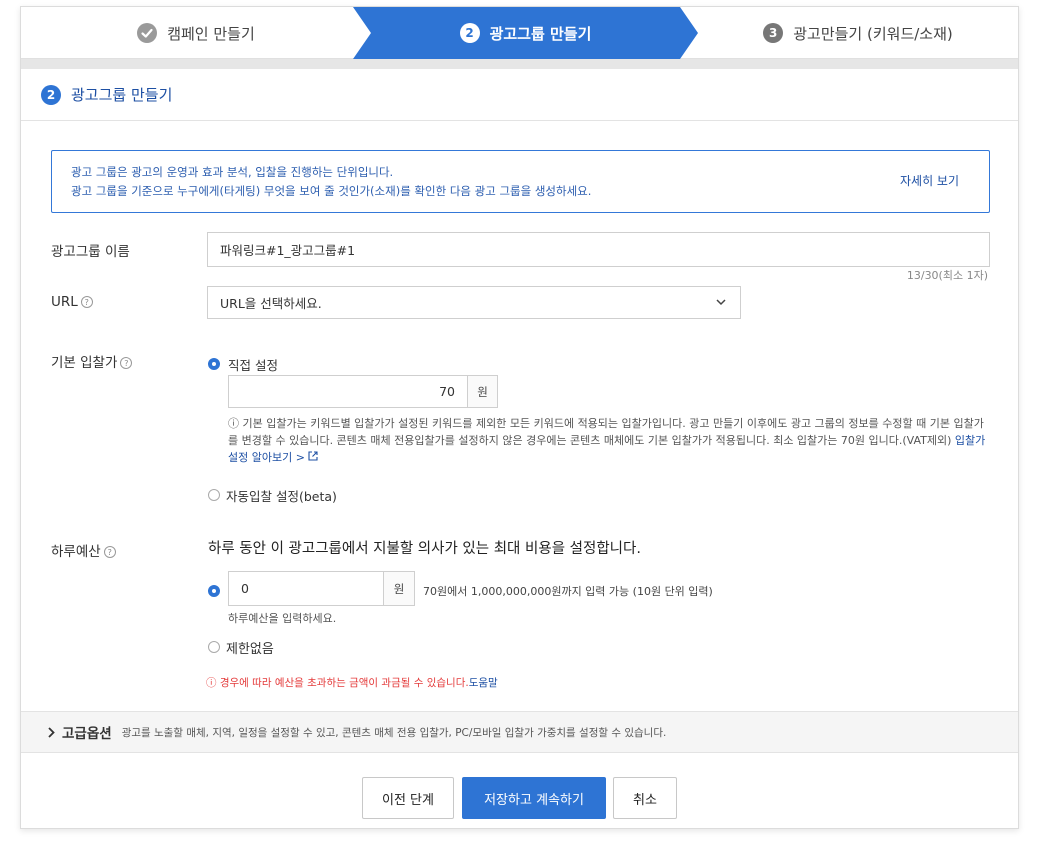 The image size is (1040, 866). Describe the element at coordinates (214, 364) in the screenshot. I see `bid-manual-radio` at that location.